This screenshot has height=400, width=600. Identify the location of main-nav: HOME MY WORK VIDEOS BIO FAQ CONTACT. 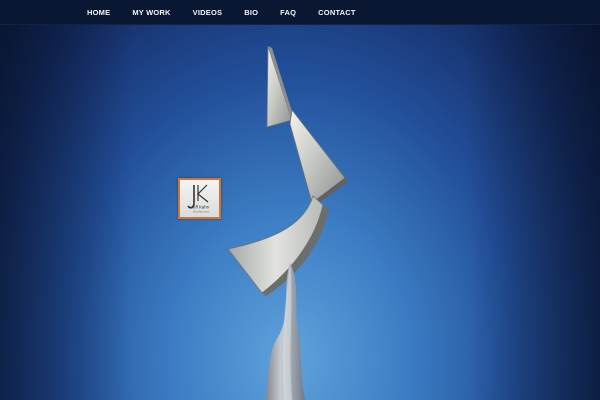
(221, 12).